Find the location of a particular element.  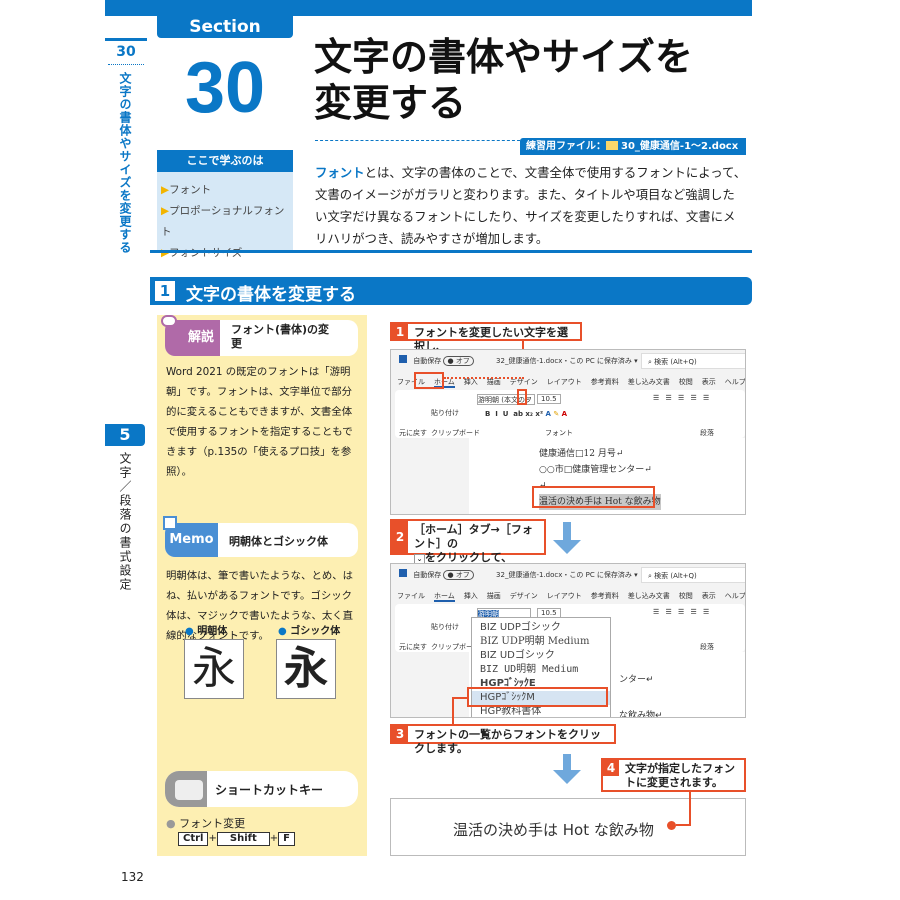

font-option: BIZ UDP明朝 Medium is located at coordinates (545, 642).